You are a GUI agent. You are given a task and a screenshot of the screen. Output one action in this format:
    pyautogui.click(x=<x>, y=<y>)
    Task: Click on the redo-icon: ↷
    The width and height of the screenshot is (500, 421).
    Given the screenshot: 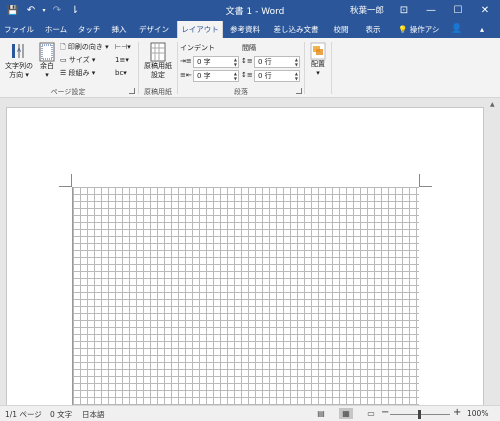 What is the action you would take?
    pyautogui.click(x=57, y=10)
    